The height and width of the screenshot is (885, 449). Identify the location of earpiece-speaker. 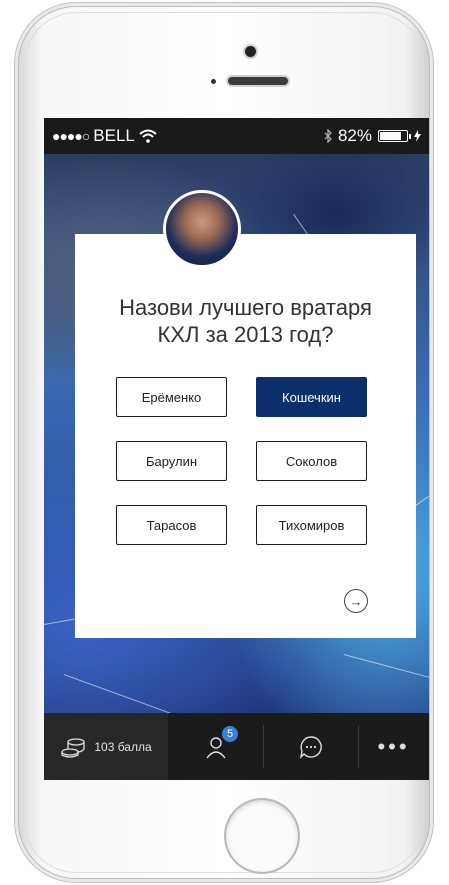
(258, 81).